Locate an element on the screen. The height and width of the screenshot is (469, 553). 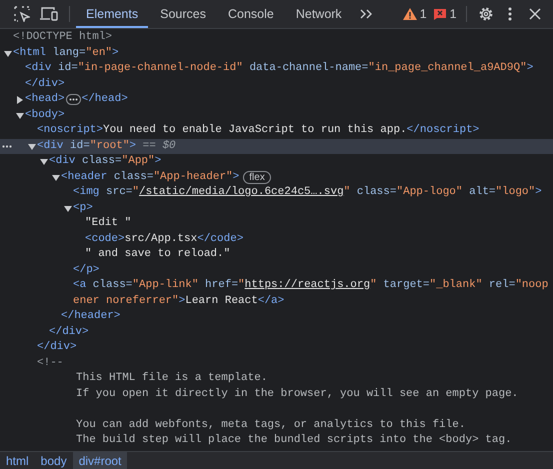
more-icon is located at coordinates (7, 146).